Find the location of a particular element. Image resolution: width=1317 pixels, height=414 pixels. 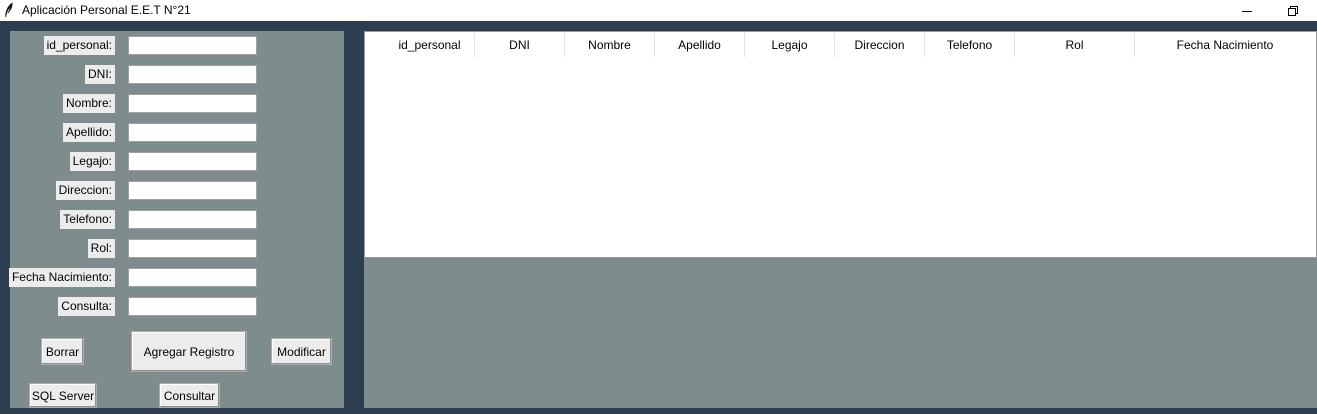

title-bar: Aplicación Personal E.E.T N°21 is located at coordinates (658, 10).